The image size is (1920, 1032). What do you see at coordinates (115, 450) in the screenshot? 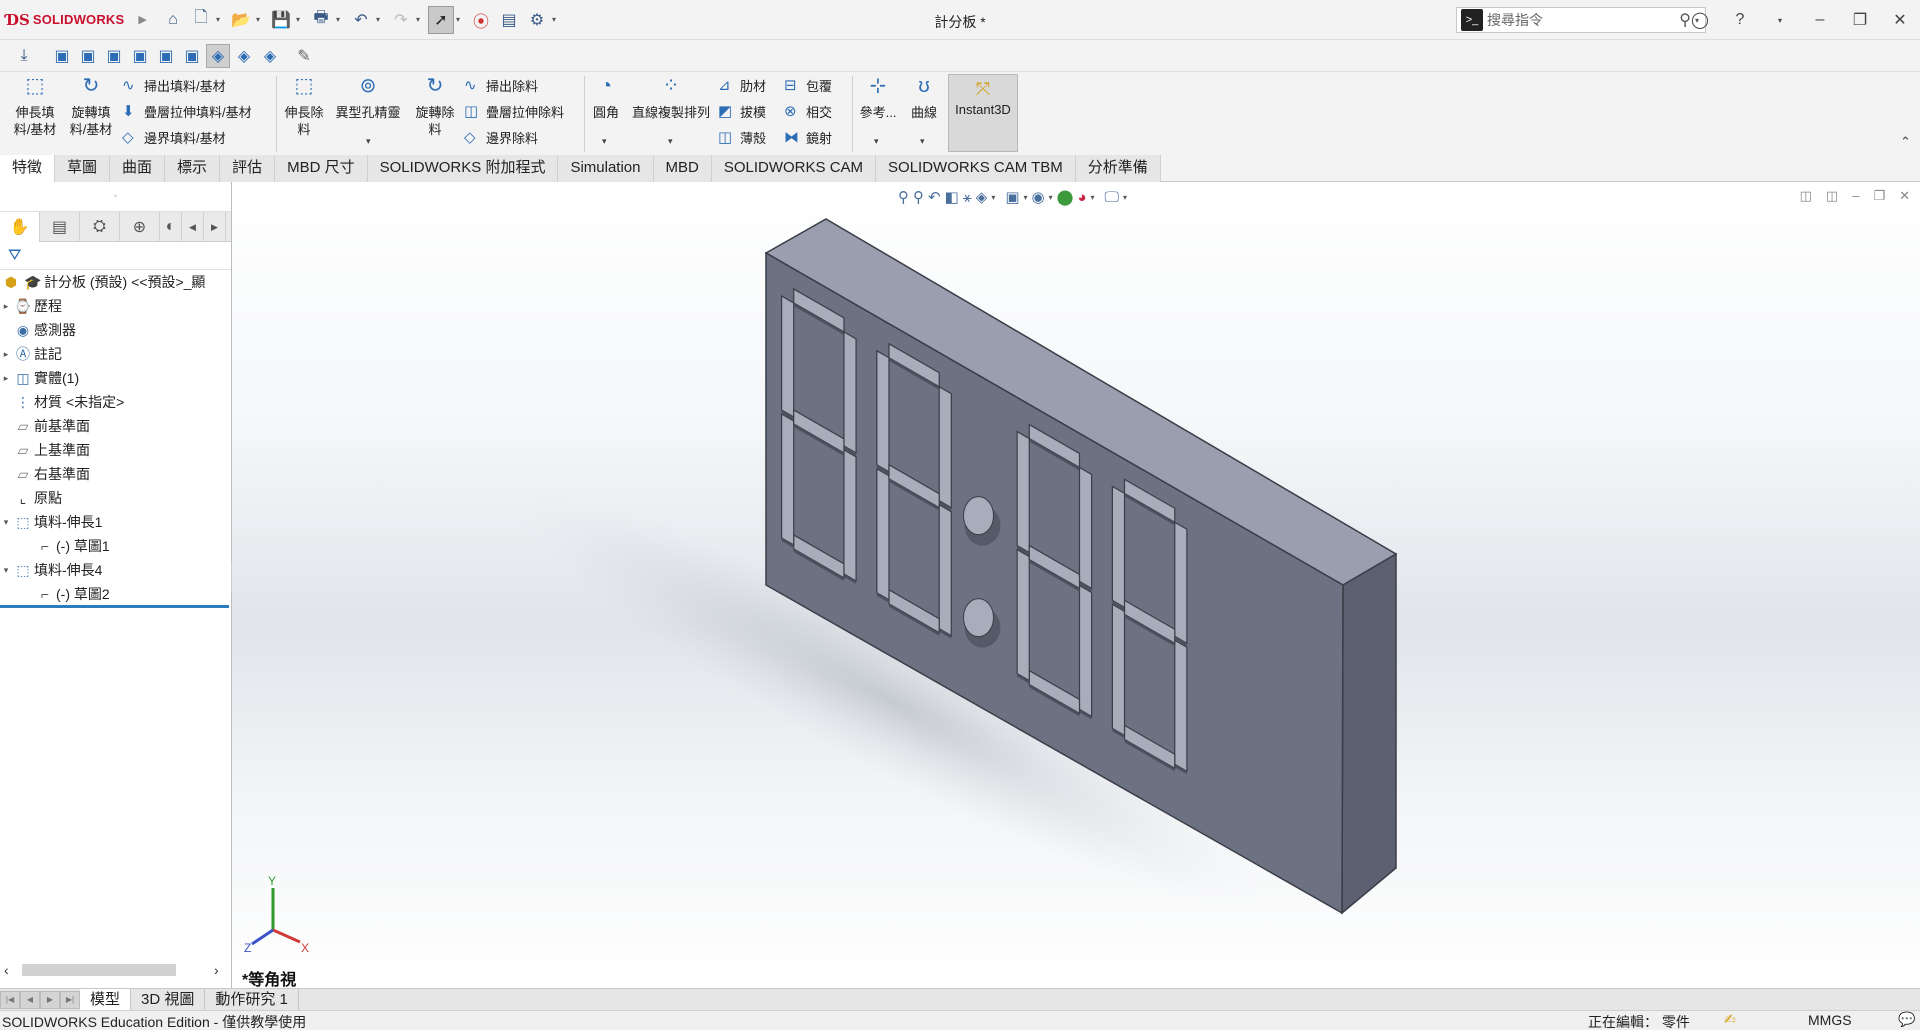
I see `tree-item-top-plane: ▱ 上基準面` at bounding box center [115, 450].